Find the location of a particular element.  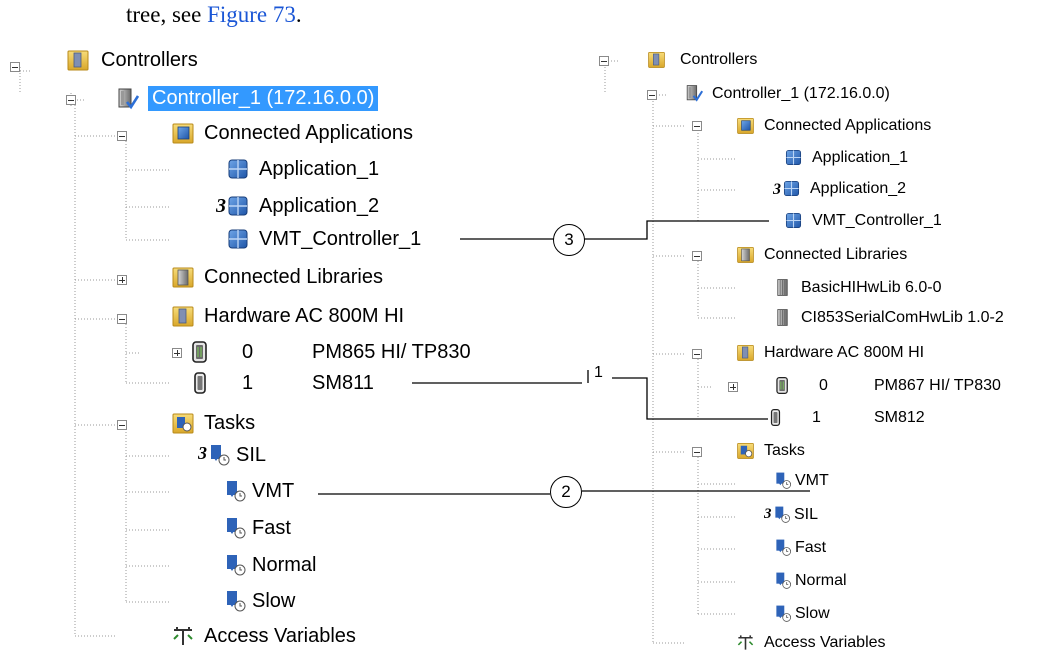

node-label: Hardware AC 800M HI is located at coordinates (304, 315).